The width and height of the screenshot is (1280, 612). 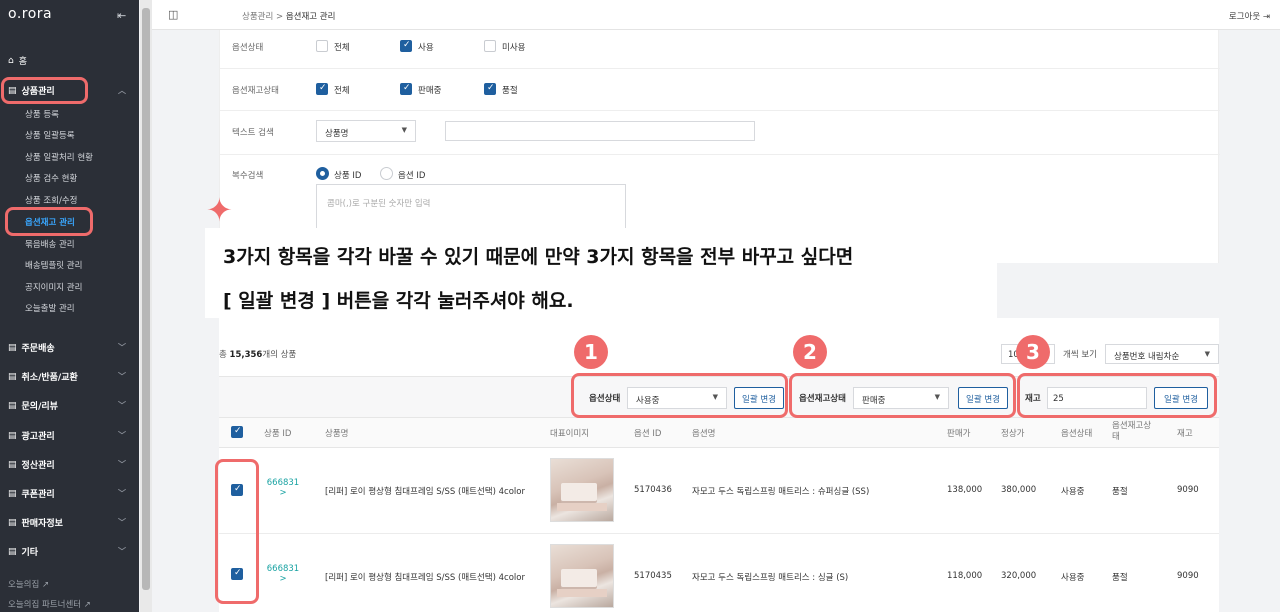 What do you see at coordinates (50, 308) in the screenshot?
I see `sidebar-item-today-departure: 오늘출발 관리` at bounding box center [50, 308].